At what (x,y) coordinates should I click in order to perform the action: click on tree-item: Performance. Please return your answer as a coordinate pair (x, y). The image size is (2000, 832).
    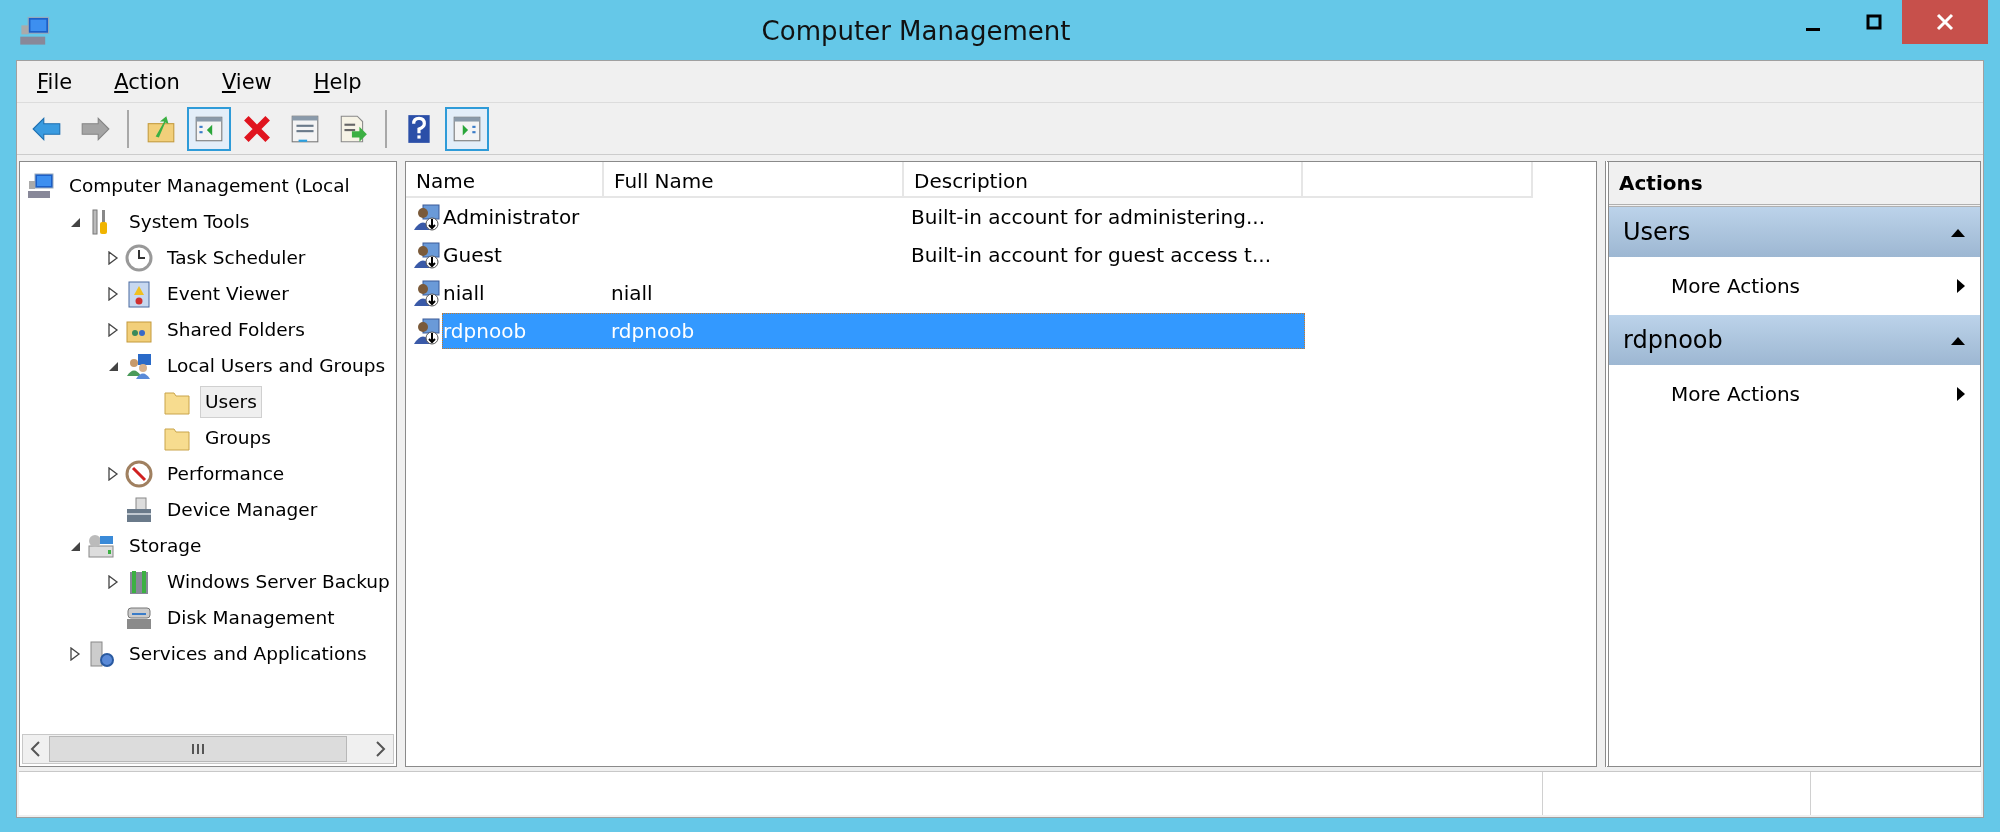
    Looking at the image, I should click on (226, 474).